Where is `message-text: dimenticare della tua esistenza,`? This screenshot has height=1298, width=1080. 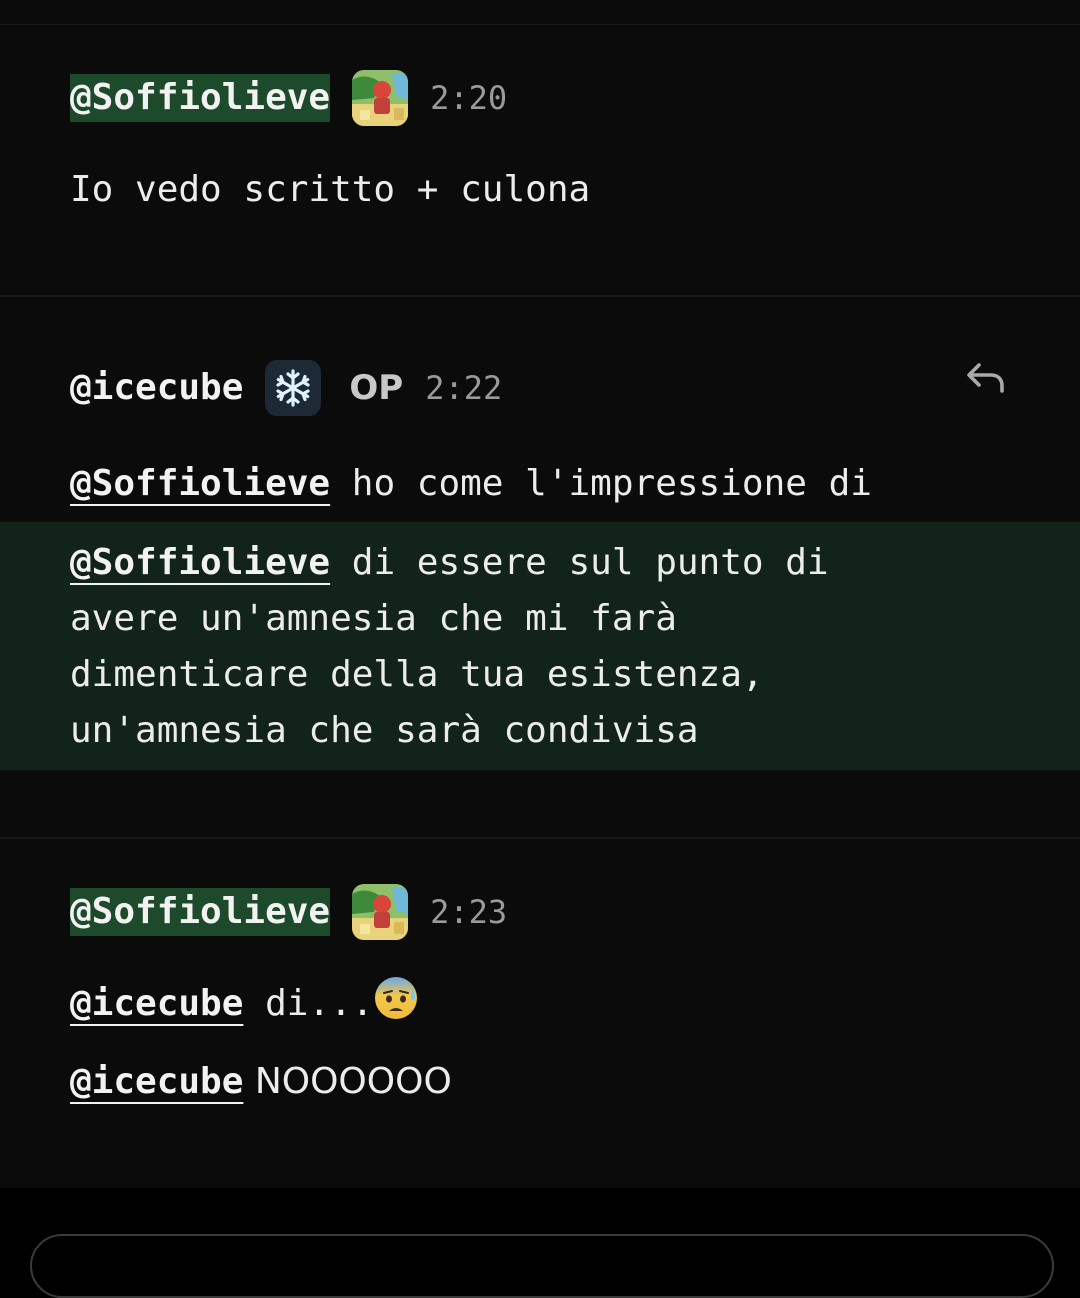
message-text: dimenticare della tua esistenza, is located at coordinates (417, 674).